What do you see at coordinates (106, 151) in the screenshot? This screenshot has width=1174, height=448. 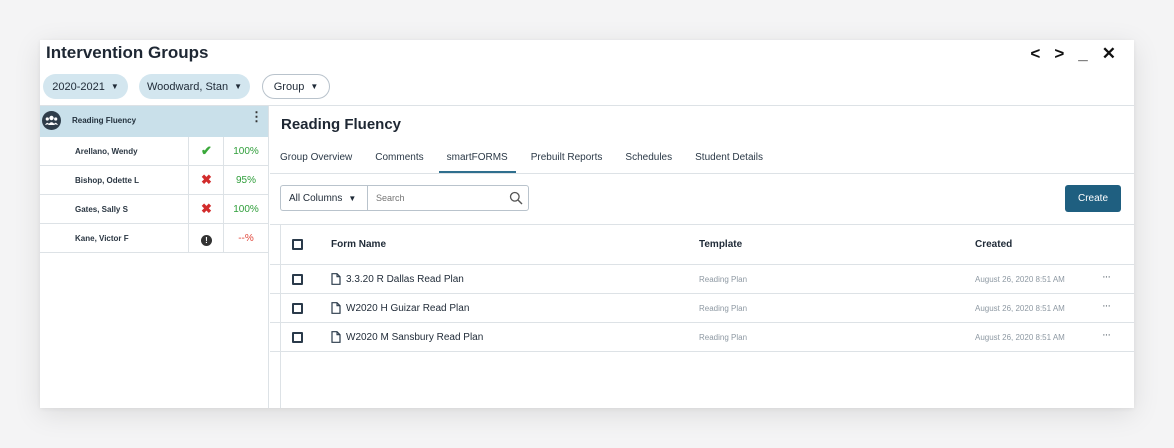 I see `student-name: Arellano, Wendy` at bounding box center [106, 151].